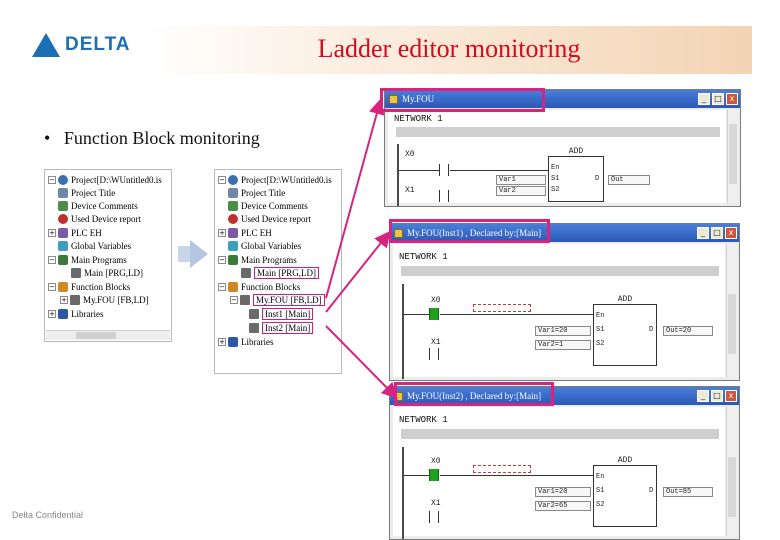  I want to click on connector-arrows, so click(361, 248).